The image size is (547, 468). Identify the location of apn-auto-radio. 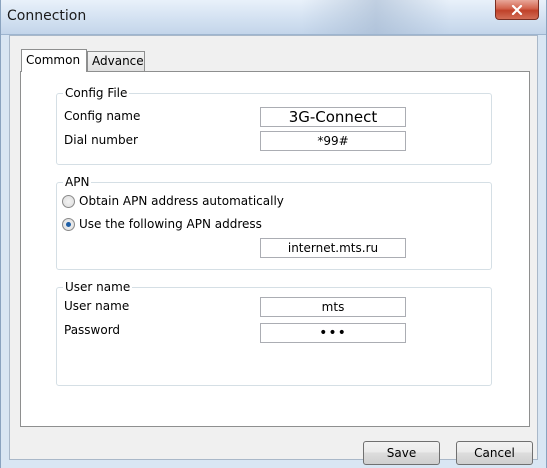
(68, 201).